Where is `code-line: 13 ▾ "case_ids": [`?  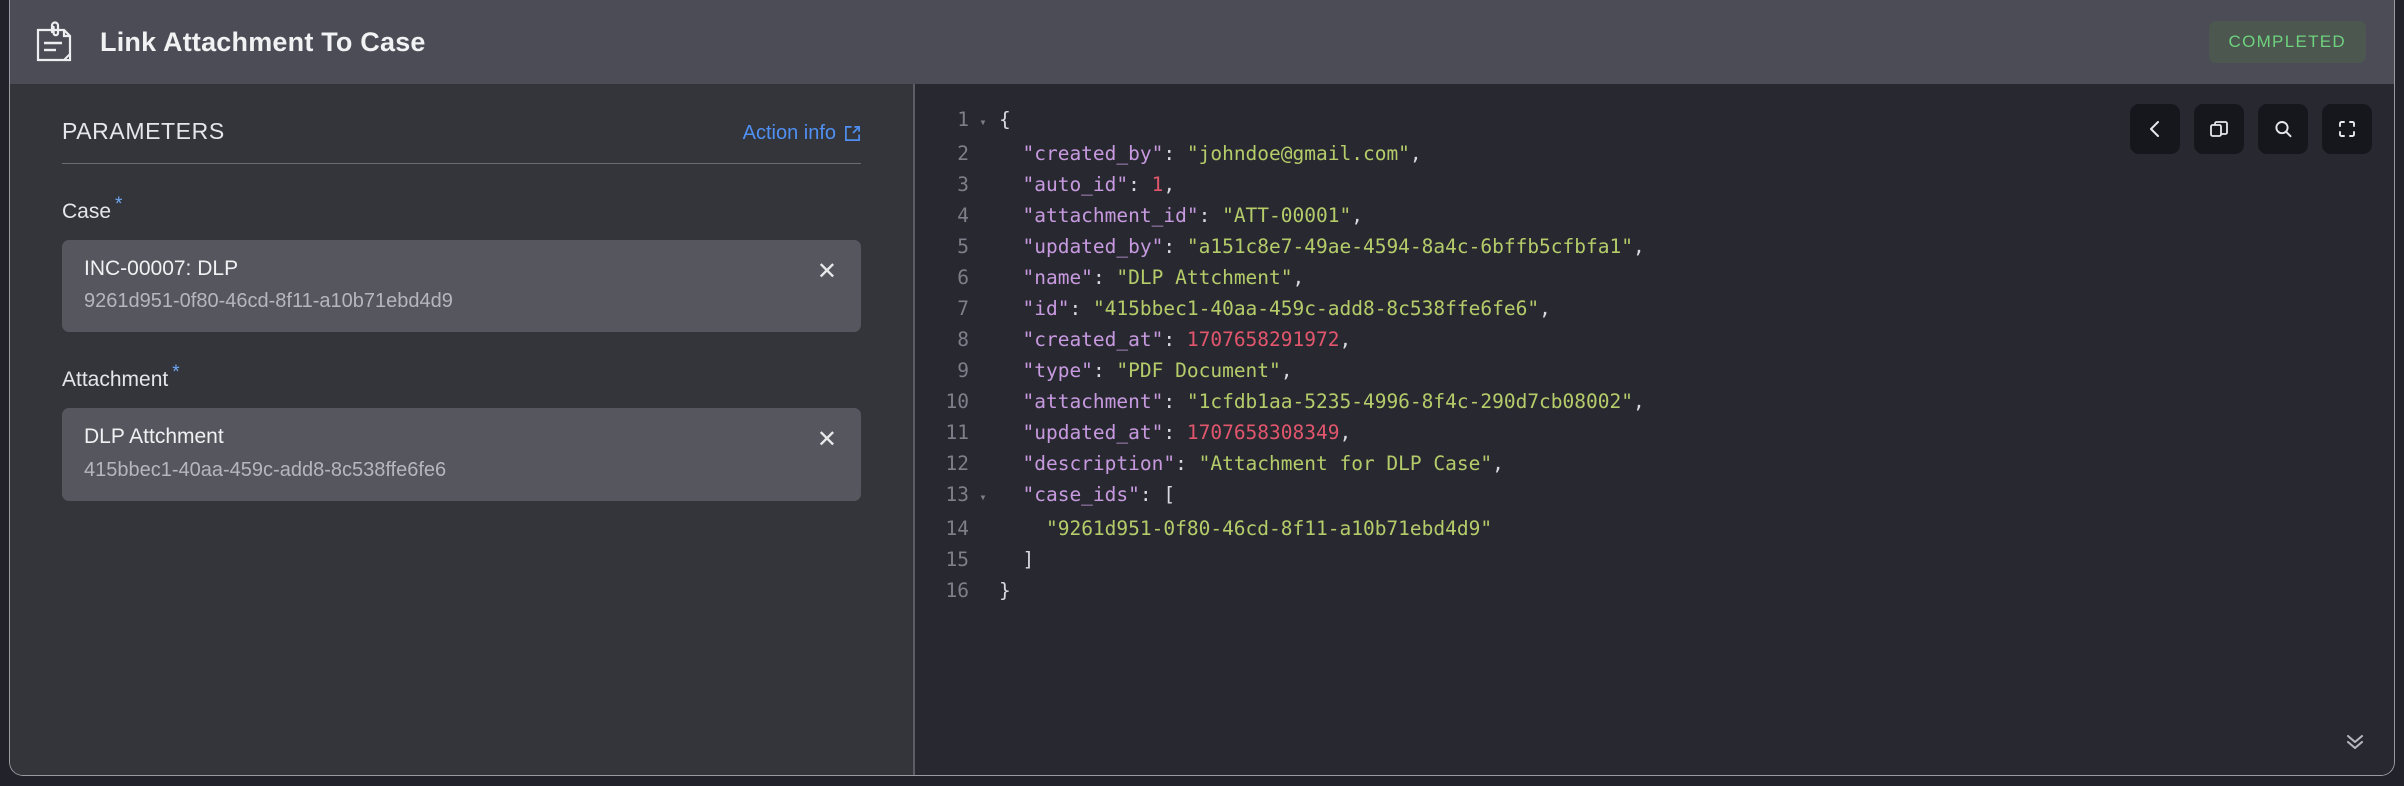 code-line: 13 ▾ "case_ids": [ is located at coordinates (1654, 496).